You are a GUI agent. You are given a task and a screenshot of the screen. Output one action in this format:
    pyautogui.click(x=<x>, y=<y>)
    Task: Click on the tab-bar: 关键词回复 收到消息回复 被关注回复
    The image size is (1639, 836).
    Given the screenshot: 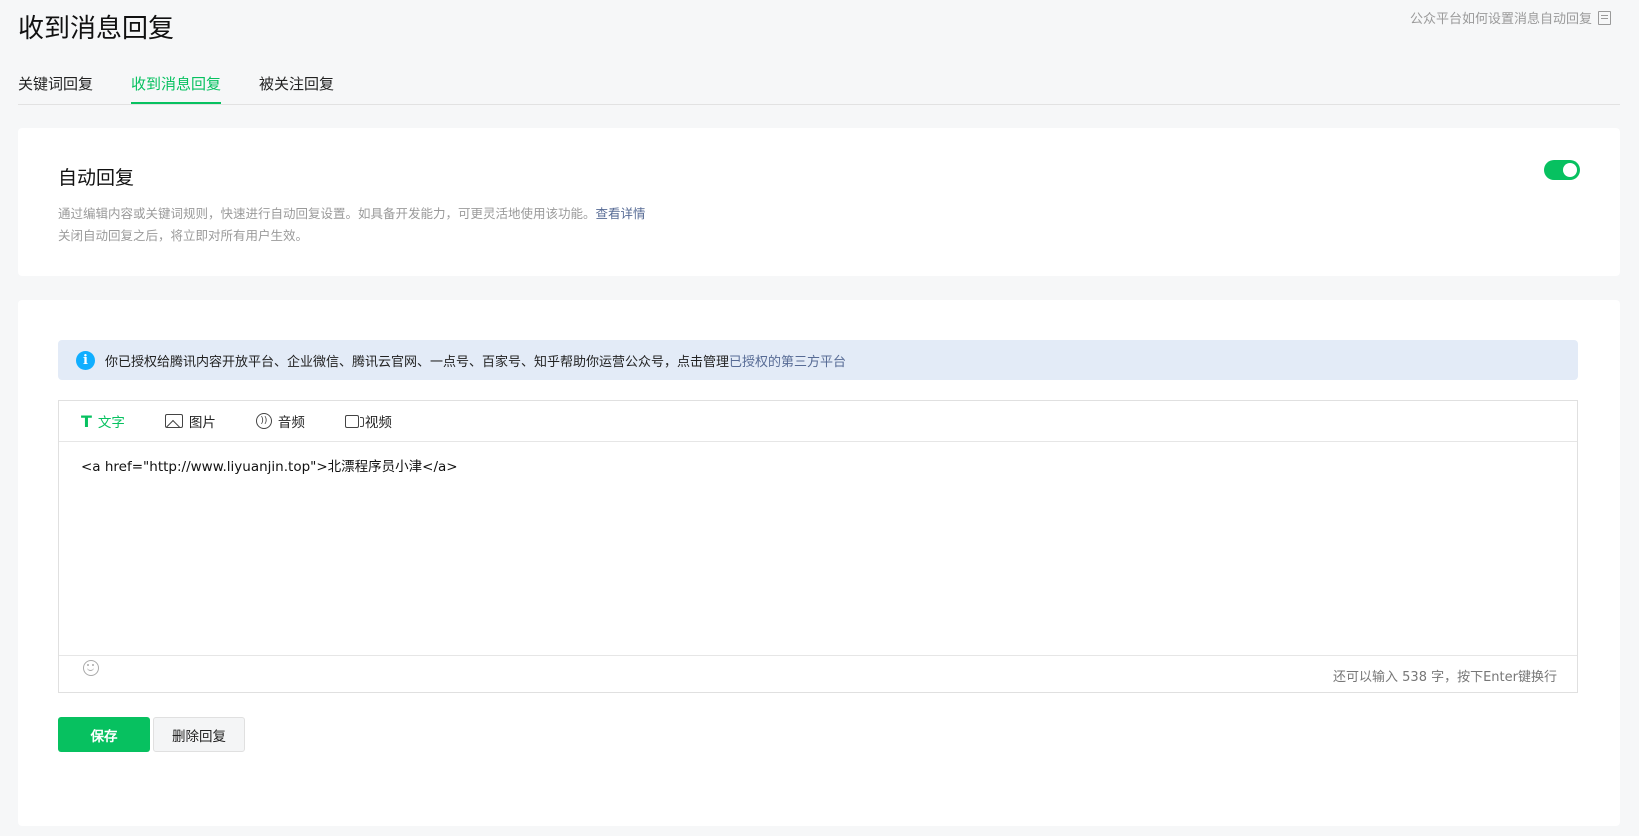 What is the action you would take?
    pyautogui.click(x=819, y=89)
    